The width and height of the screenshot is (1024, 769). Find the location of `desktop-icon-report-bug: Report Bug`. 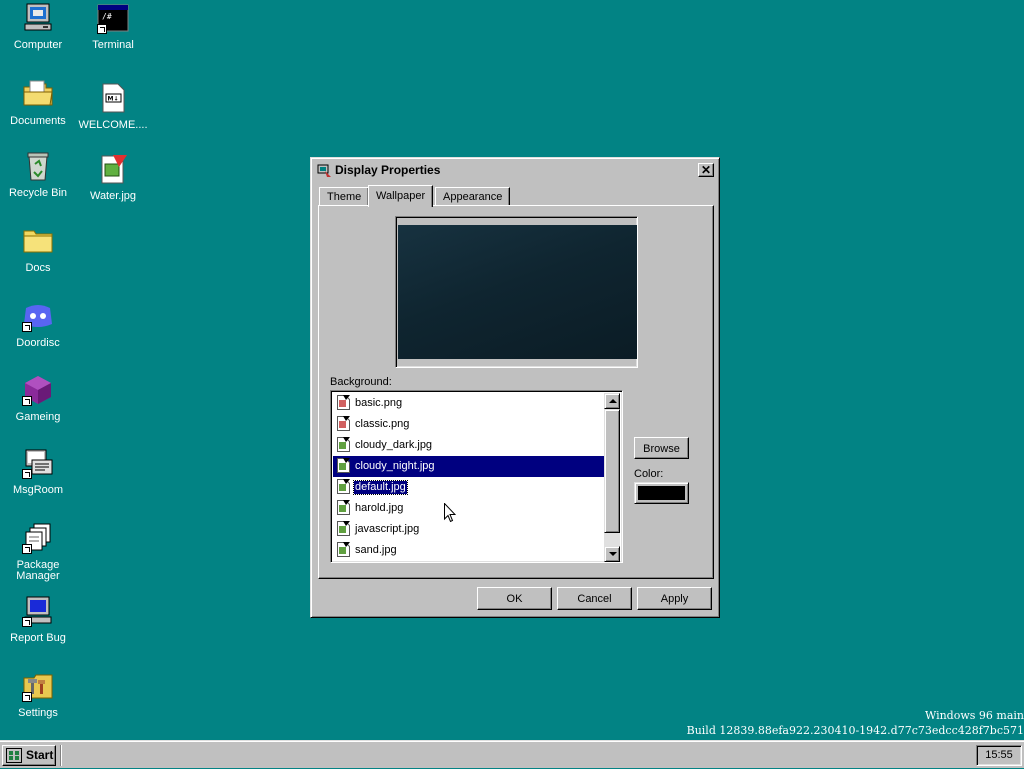

desktop-icon-report-bug: Report Bug is located at coordinates (38, 619).